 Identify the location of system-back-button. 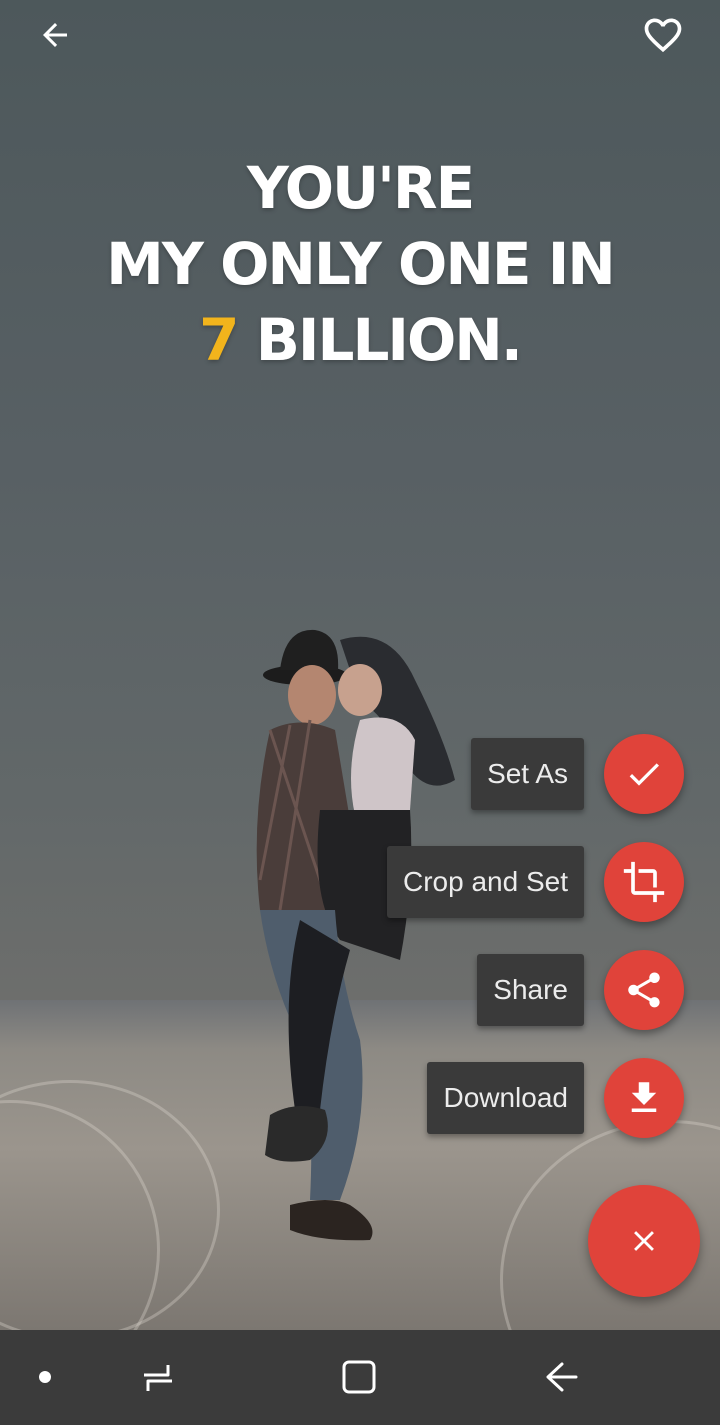
(561, 1377).